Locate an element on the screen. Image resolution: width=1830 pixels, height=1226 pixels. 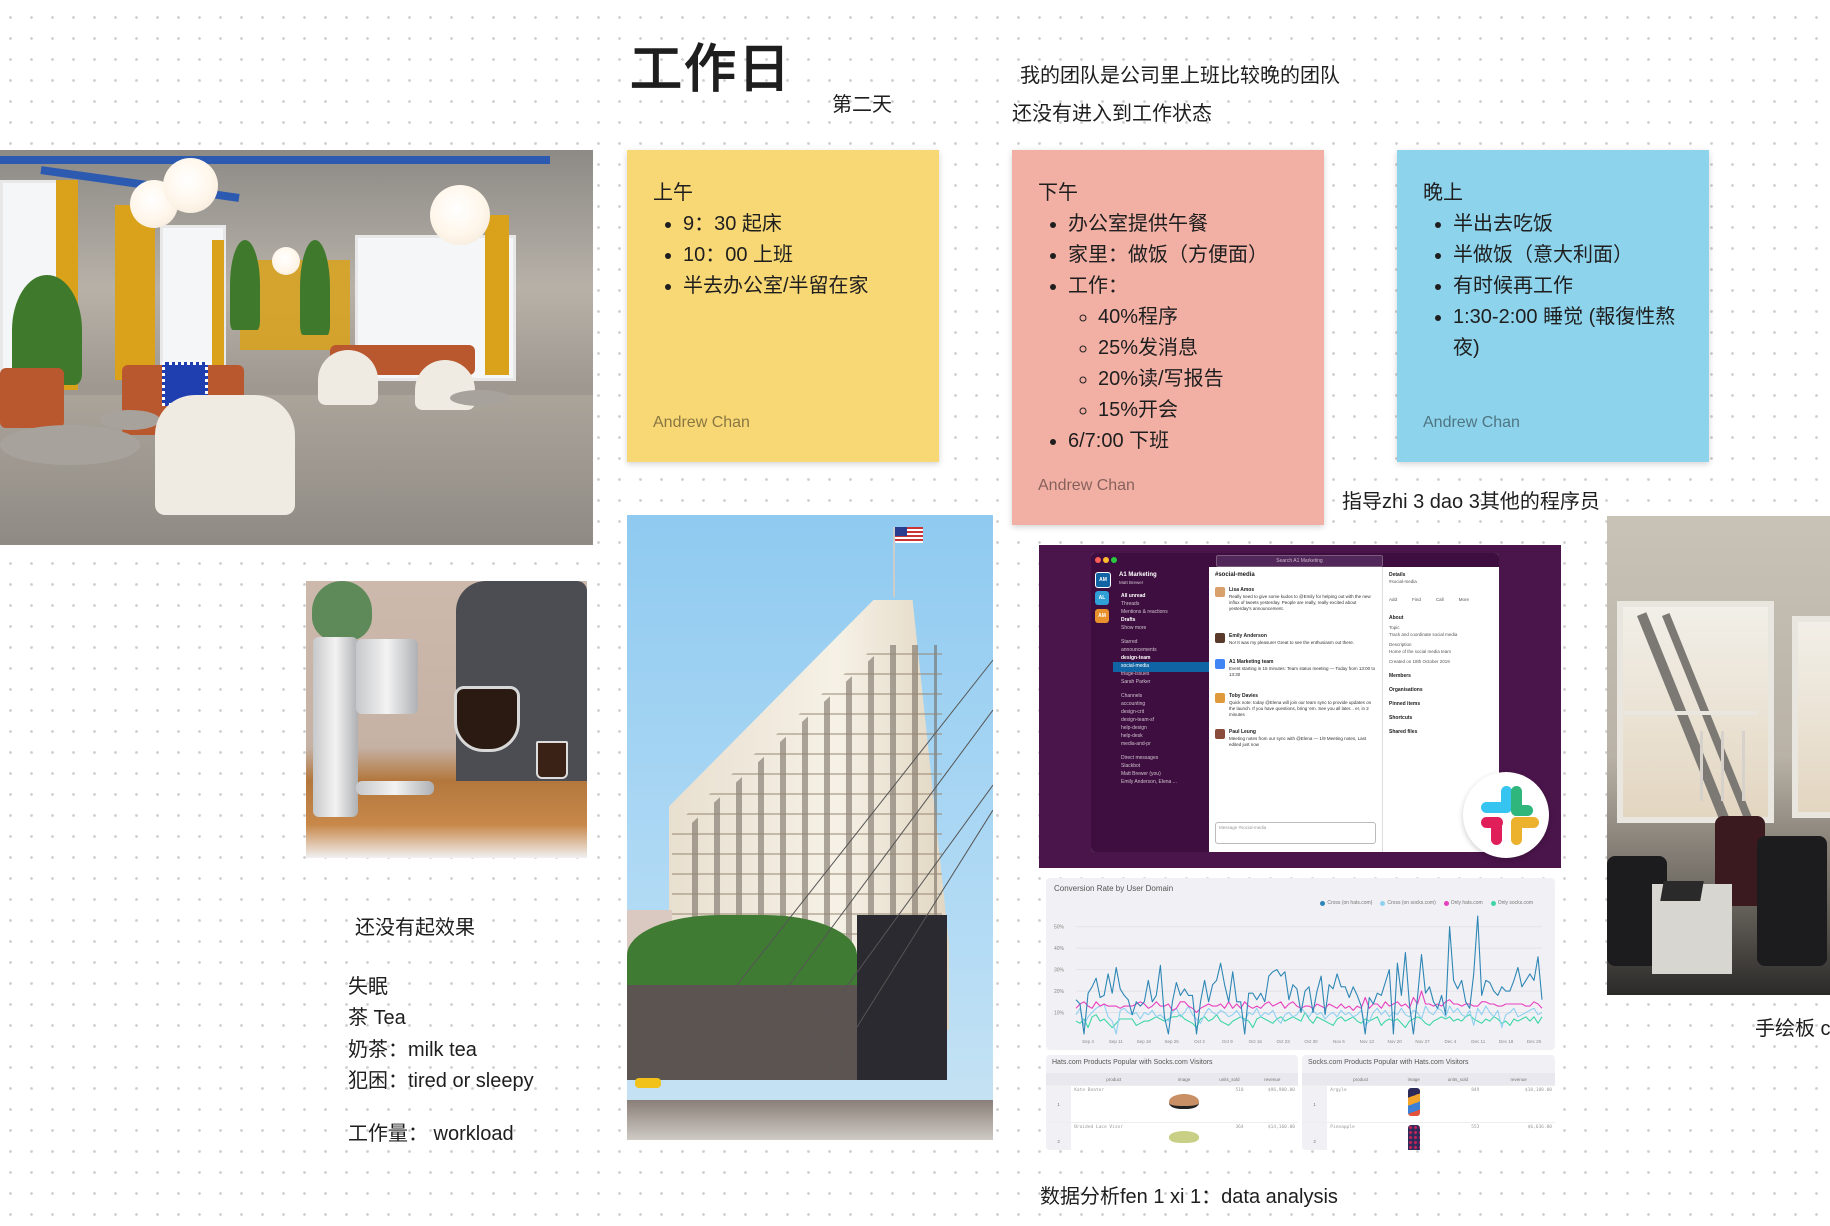
table-row: 2 Pineapple 553 $6,636.00 is located at coordinates (1428, 1136).